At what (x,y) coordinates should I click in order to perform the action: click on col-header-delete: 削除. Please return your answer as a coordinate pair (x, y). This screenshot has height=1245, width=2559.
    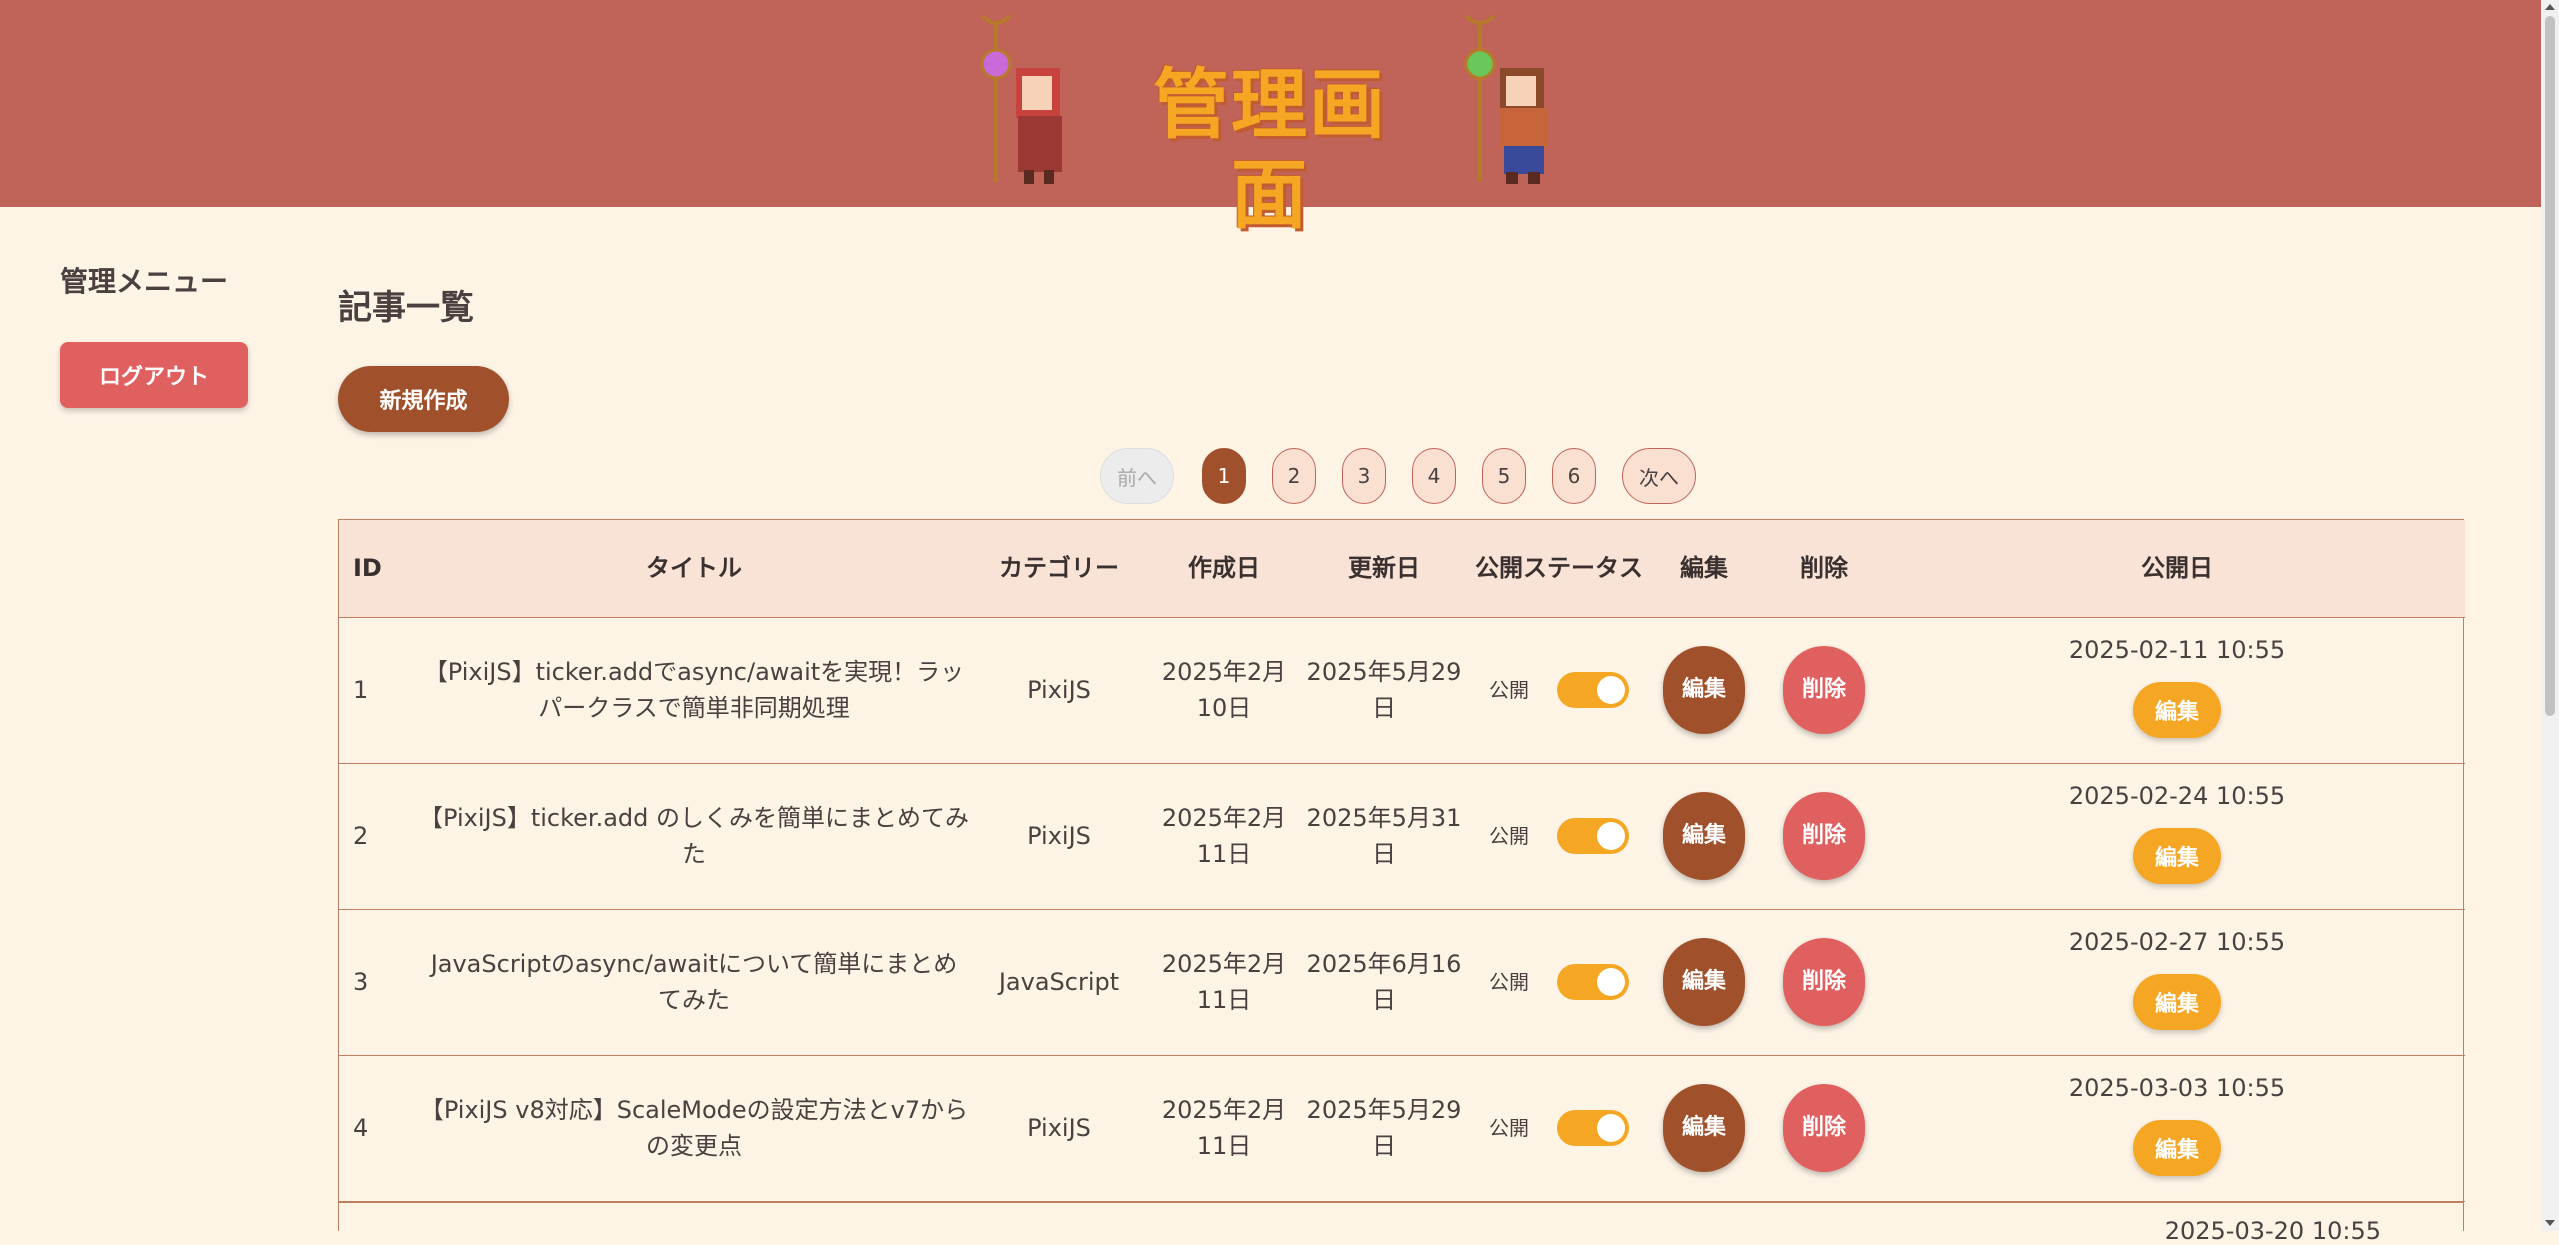
    Looking at the image, I should click on (1824, 569).